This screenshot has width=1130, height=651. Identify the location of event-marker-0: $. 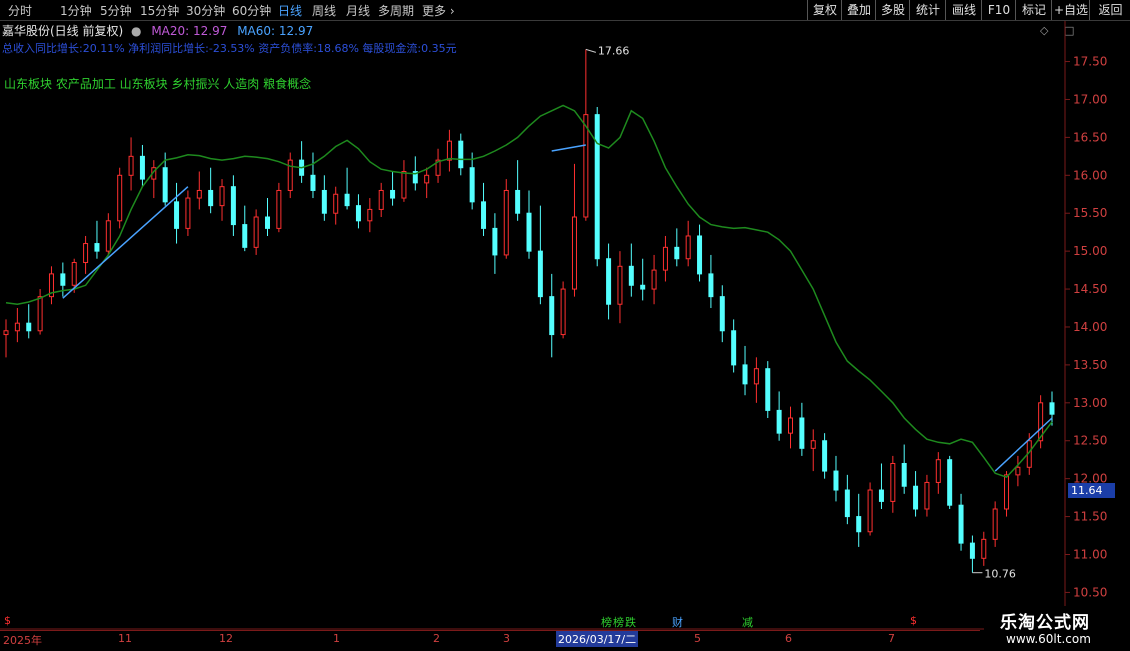
(7, 620).